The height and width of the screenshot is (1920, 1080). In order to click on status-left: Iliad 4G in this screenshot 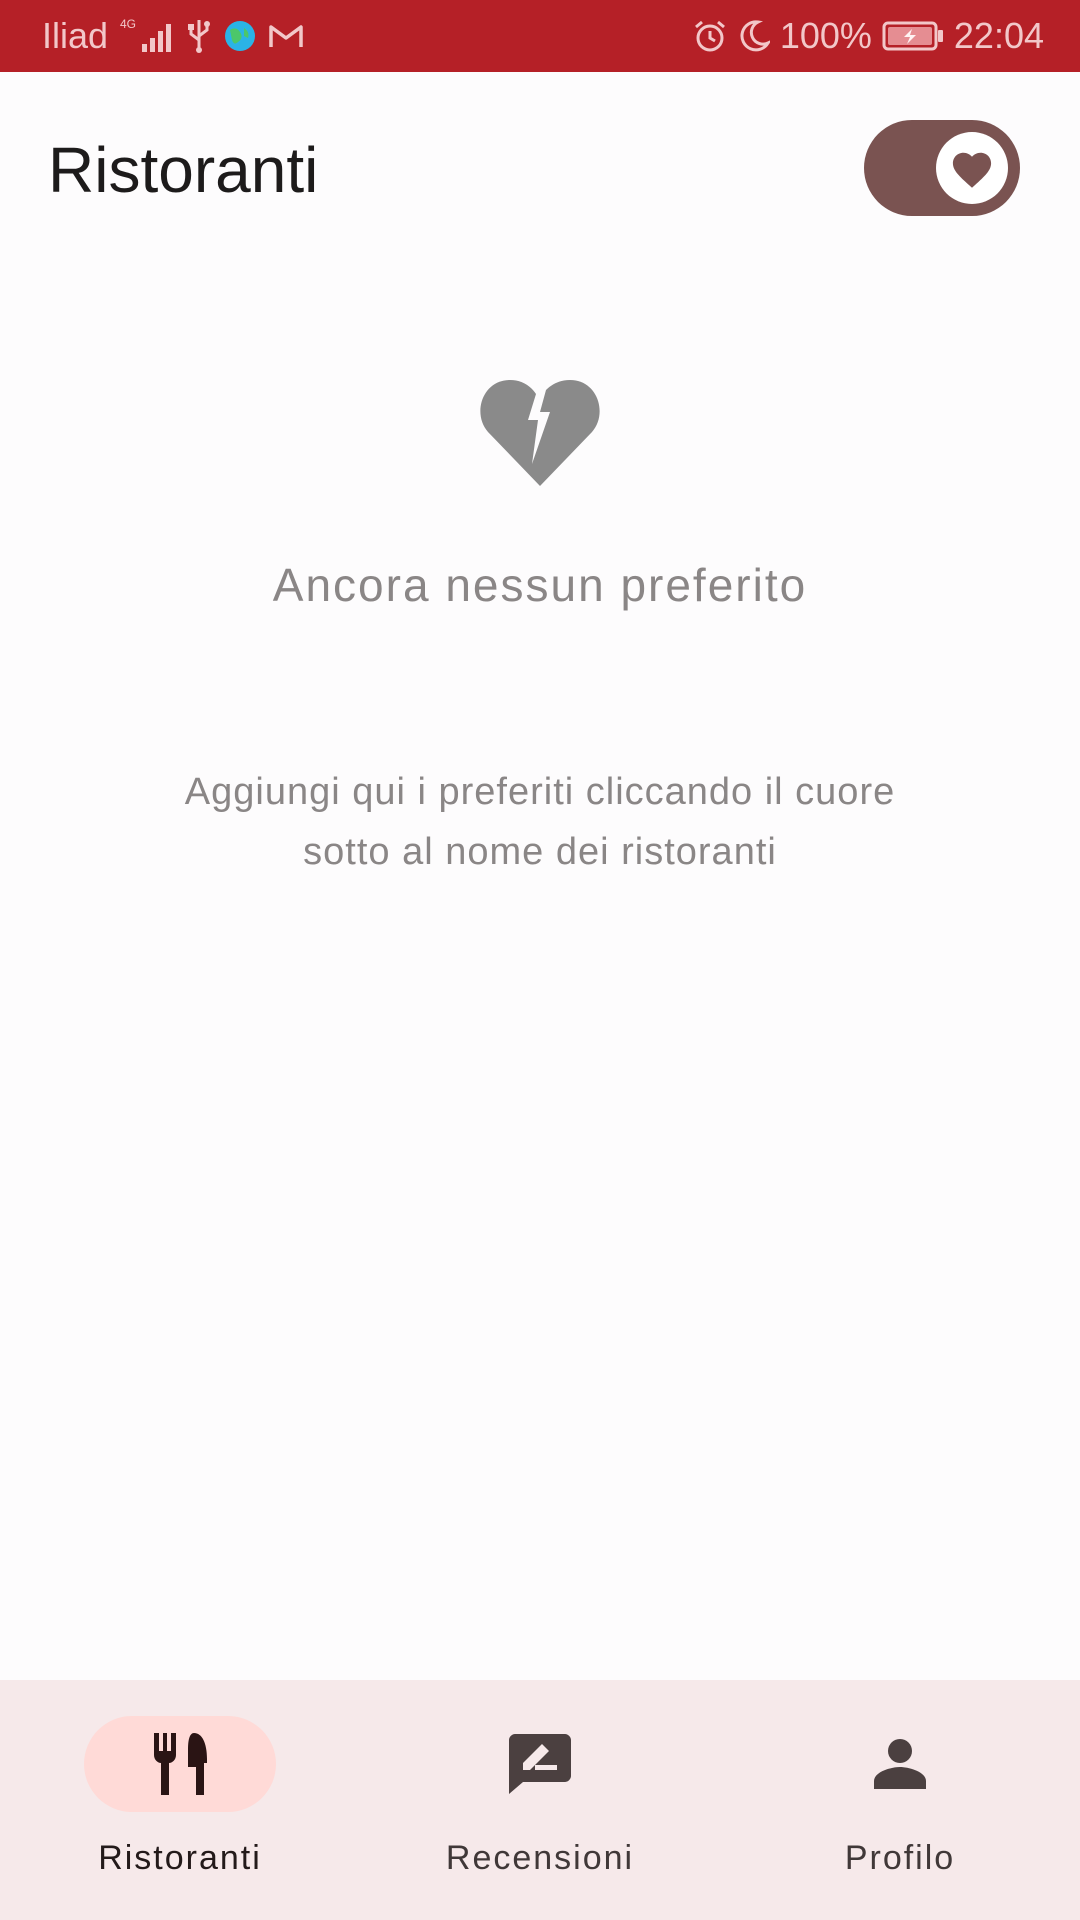, I will do `click(173, 36)`.